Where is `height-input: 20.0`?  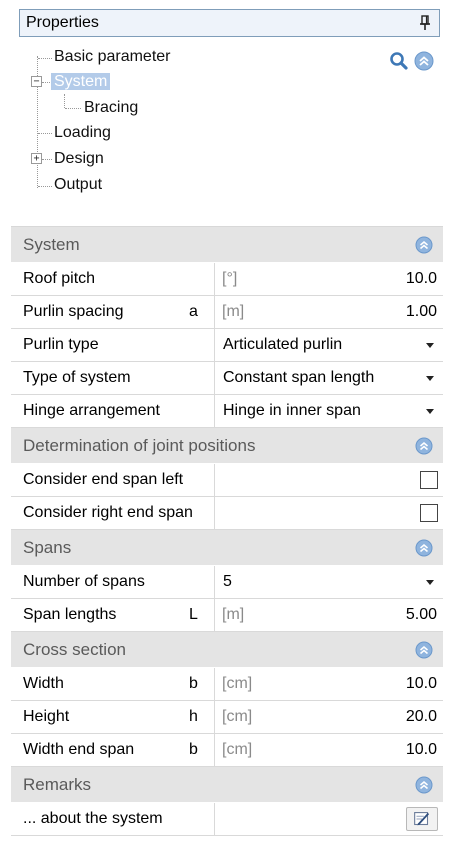
height-input: 20.0 is located at coordinates (421, 717).